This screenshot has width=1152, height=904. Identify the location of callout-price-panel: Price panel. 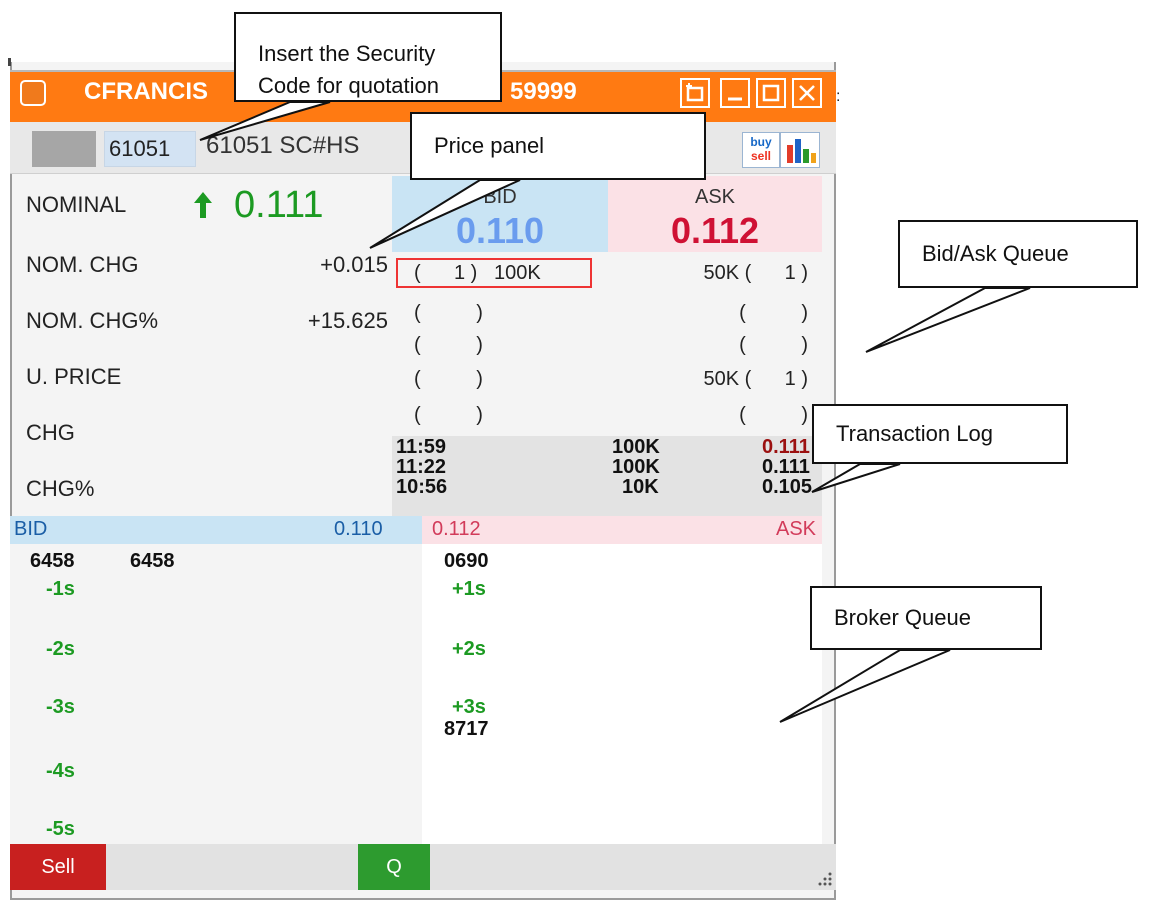
(558, 146).